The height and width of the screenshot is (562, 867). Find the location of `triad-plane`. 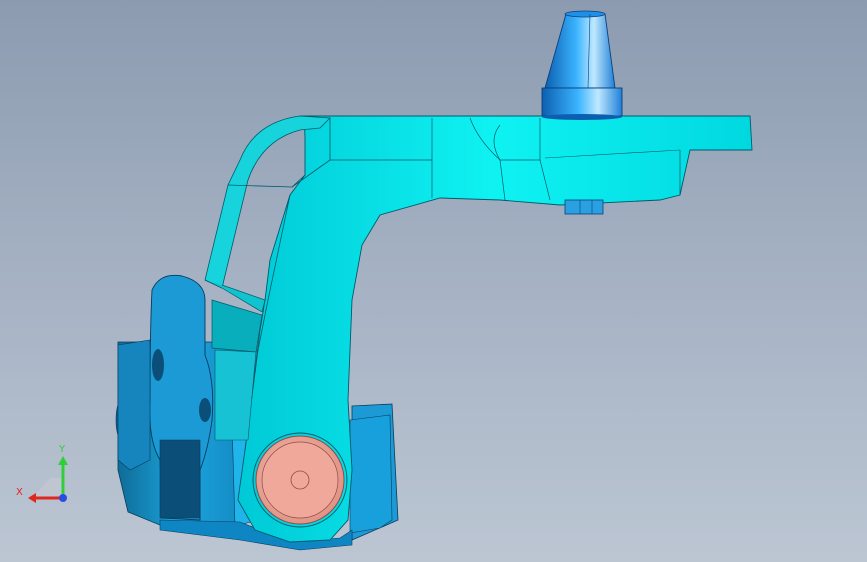

triad-plane is located at coordinates (48, 488).